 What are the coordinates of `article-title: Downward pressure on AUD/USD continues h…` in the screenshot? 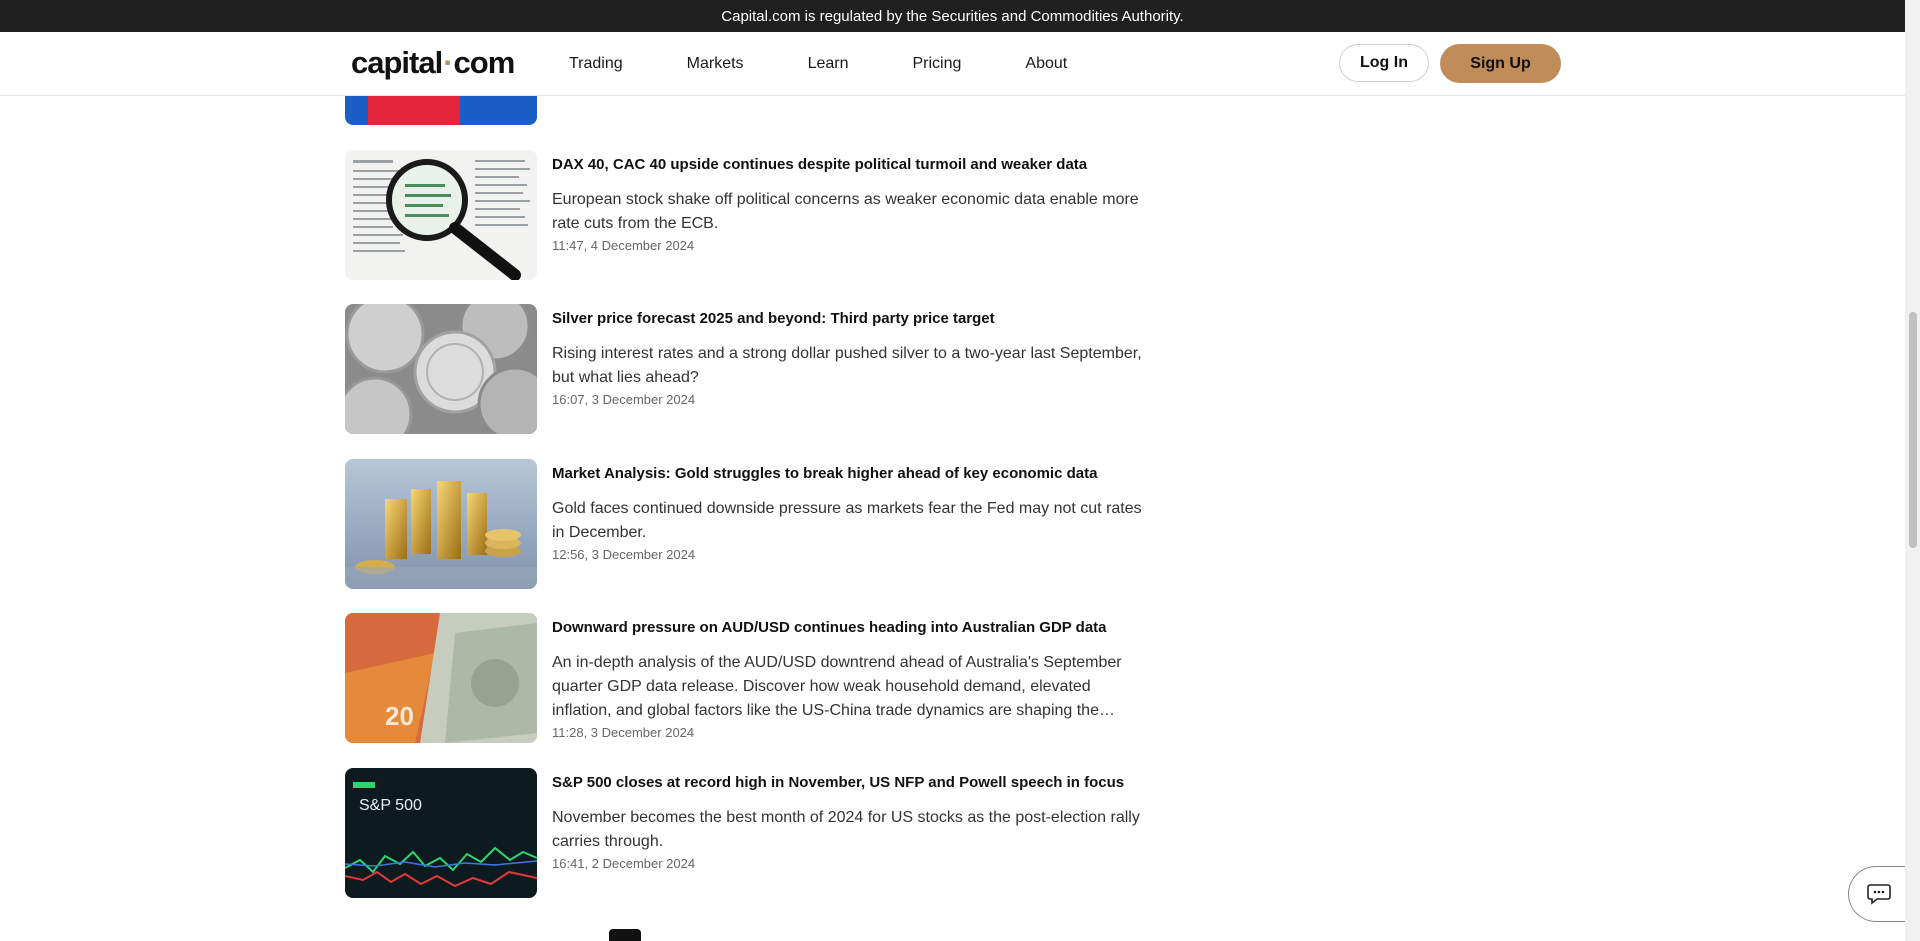 It's located at (829, 627).